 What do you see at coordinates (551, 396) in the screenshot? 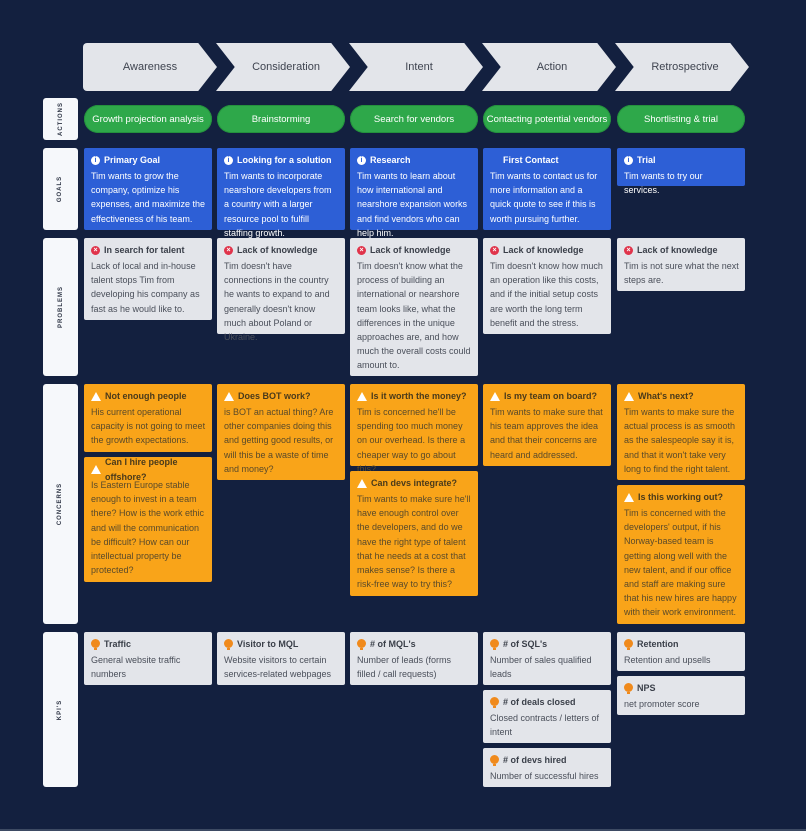
I see `card-title: Is my team on board?` at bounding box center [551, 396].